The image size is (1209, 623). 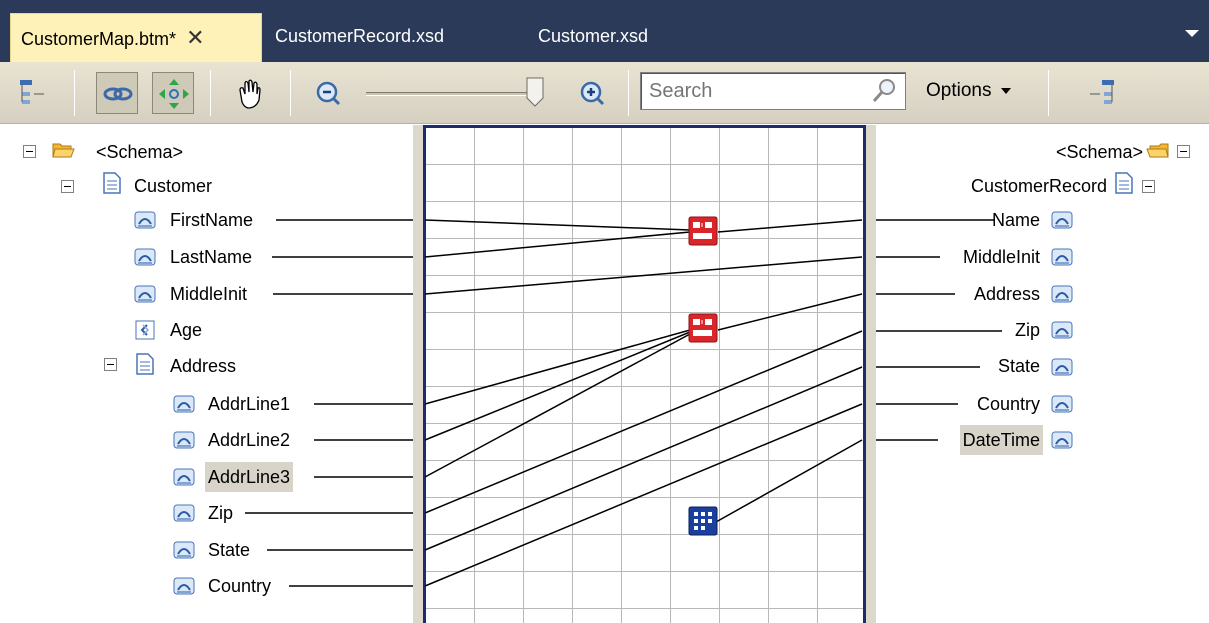 What do you see at coordinates (229, 550) in the screenshot?
I see `source-field-state: State` at bounding box center [229, 550].